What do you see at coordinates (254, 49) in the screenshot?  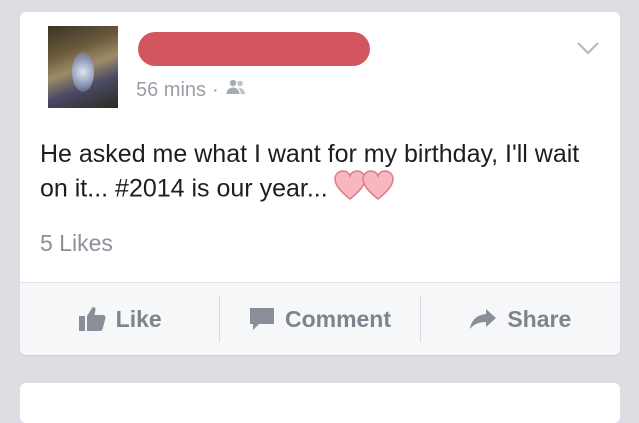 I see `author-name-redacted` at bounding box center [254, 49].